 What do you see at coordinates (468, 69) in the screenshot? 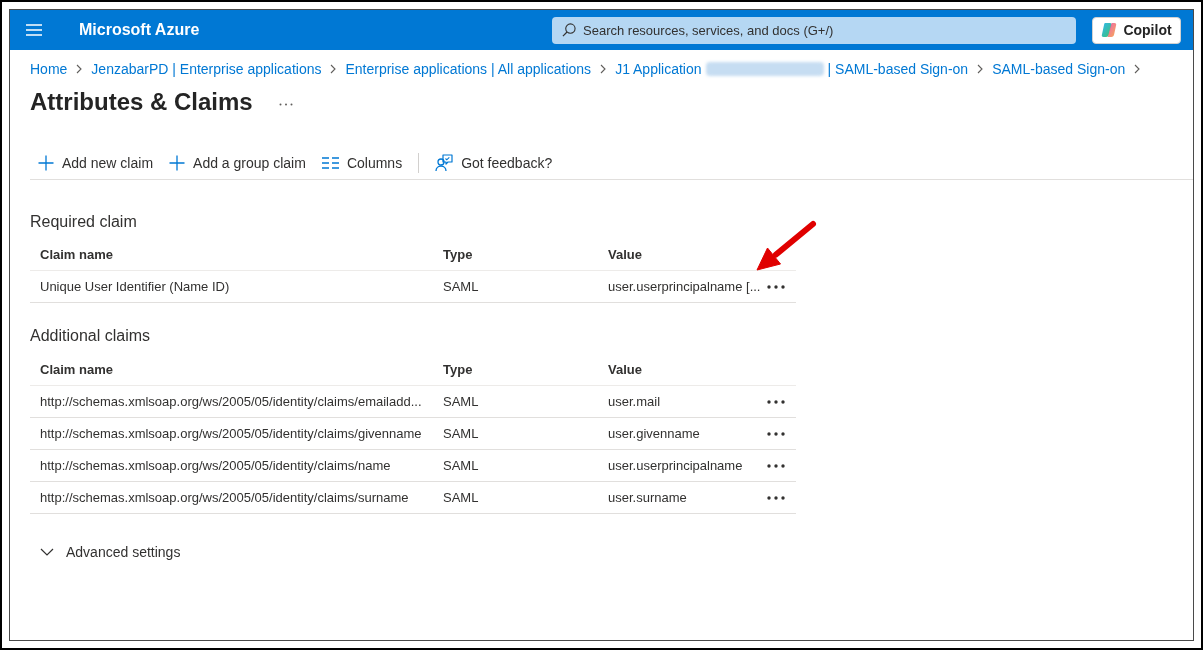
I see `breadcrumb-link: Enterprise applications | All applications` at bounding box center [468, 69].